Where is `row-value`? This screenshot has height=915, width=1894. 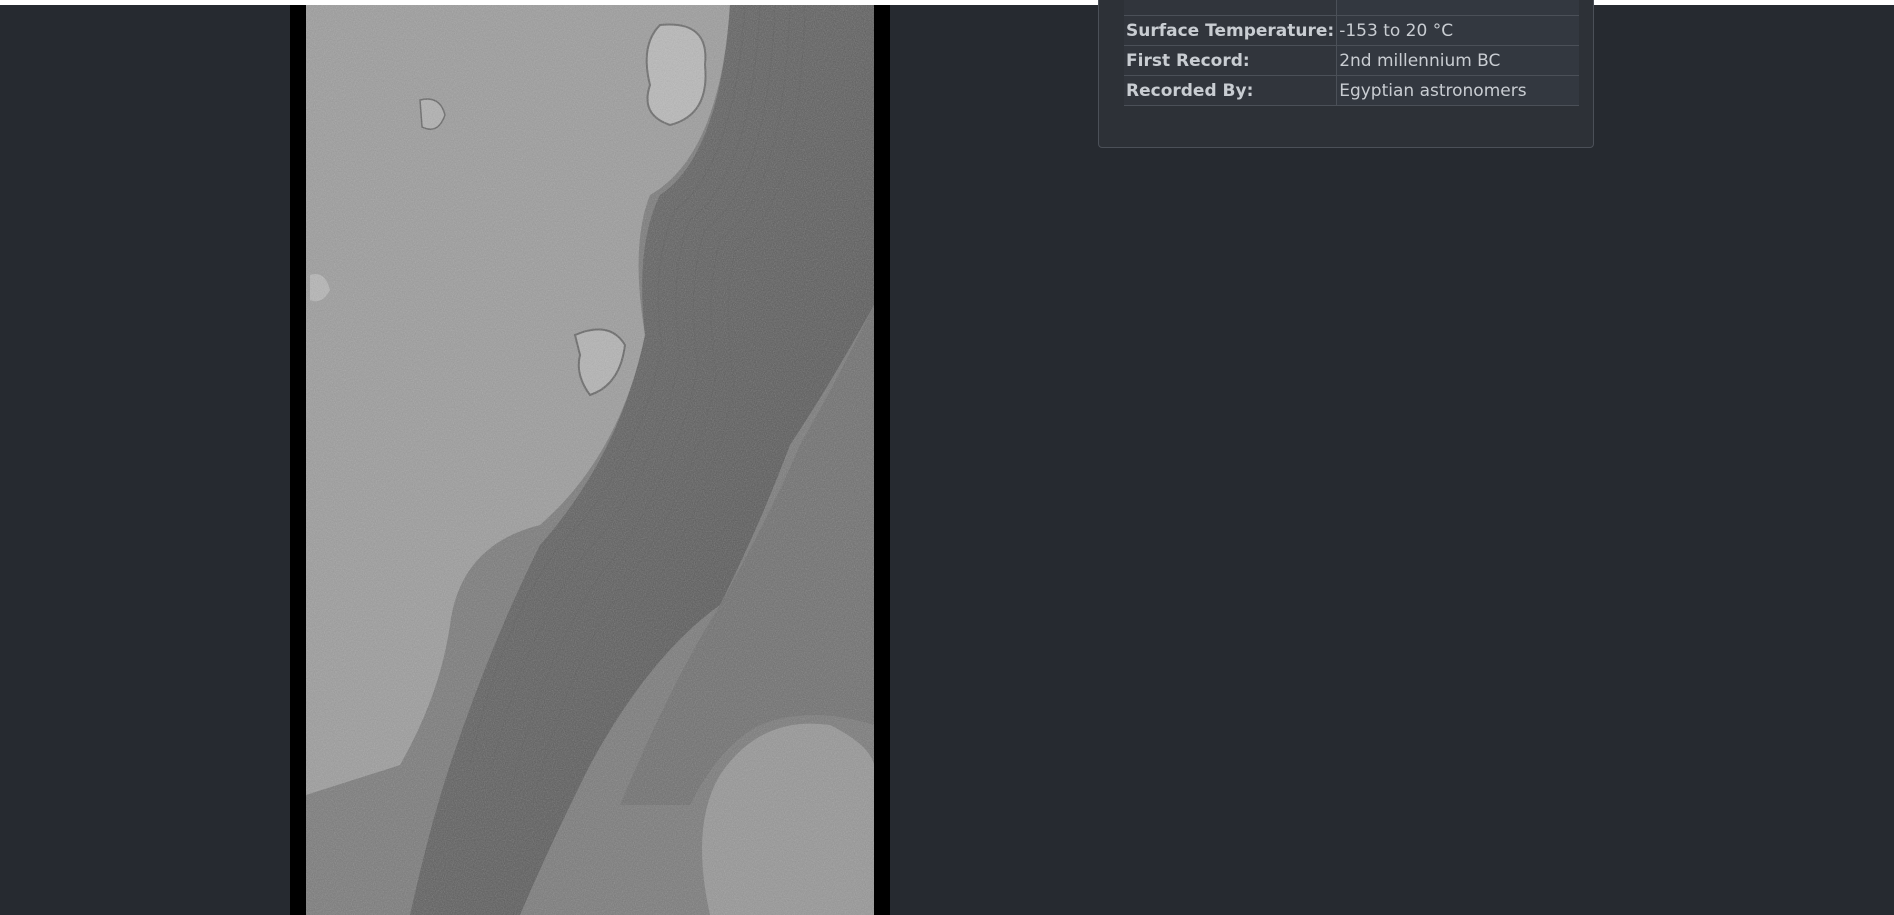
row-value is located at coordinates (1458, 8).